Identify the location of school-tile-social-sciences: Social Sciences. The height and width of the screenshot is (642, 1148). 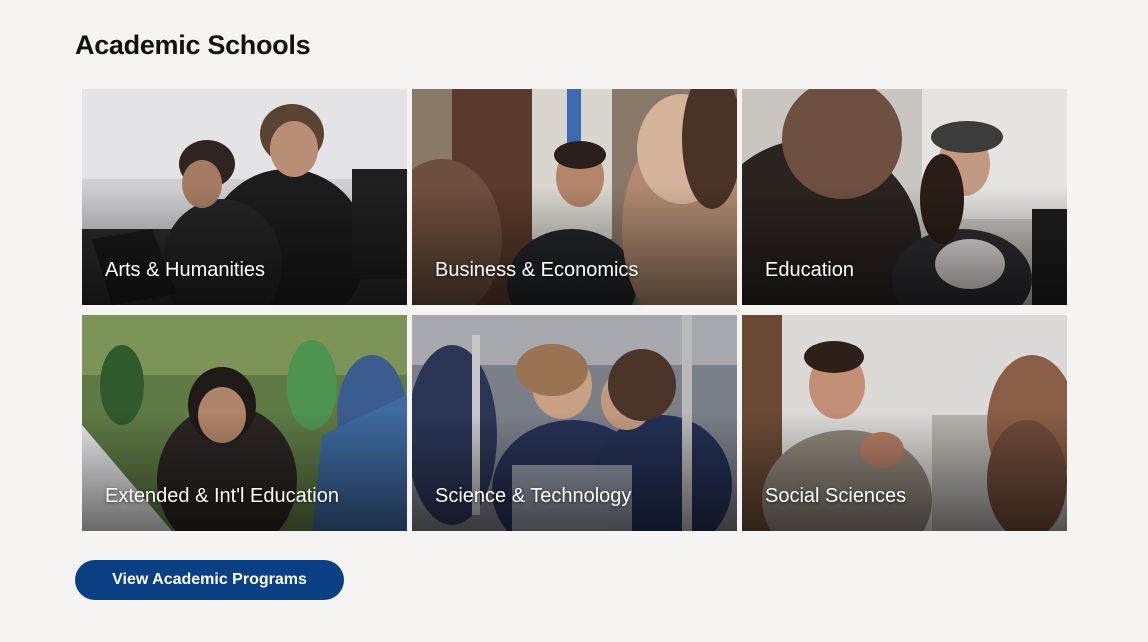
(904, 423).